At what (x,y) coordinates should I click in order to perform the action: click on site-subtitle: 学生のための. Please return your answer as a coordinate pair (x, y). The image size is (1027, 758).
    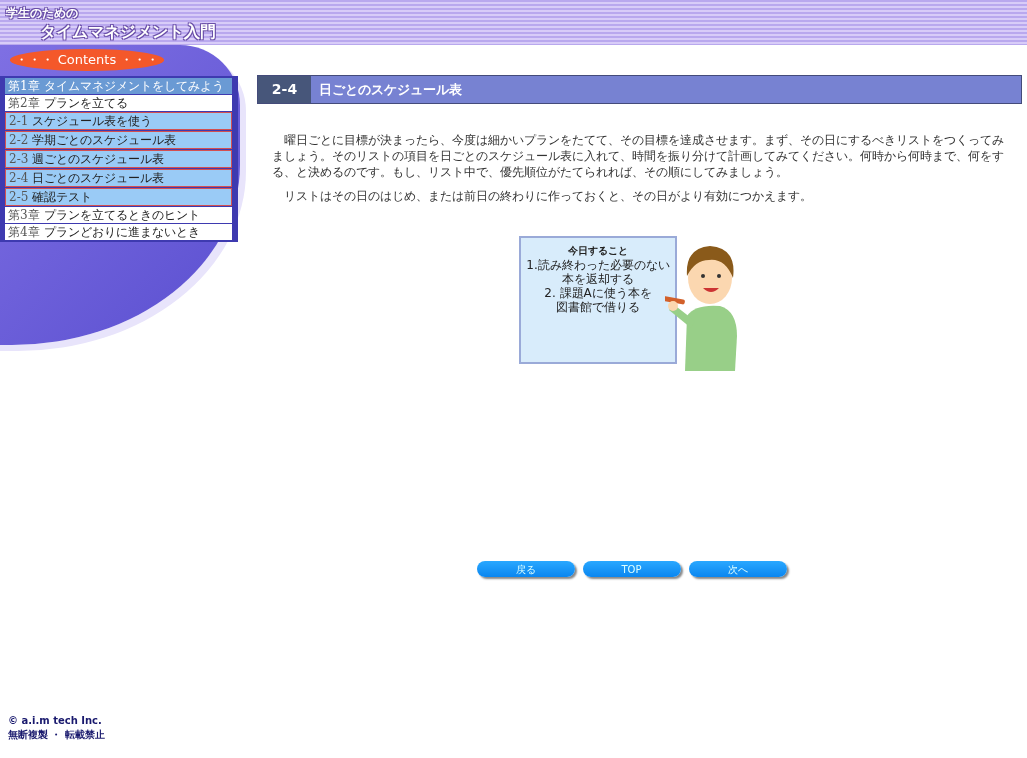
    Looking at the image, I should click on (42, 13).